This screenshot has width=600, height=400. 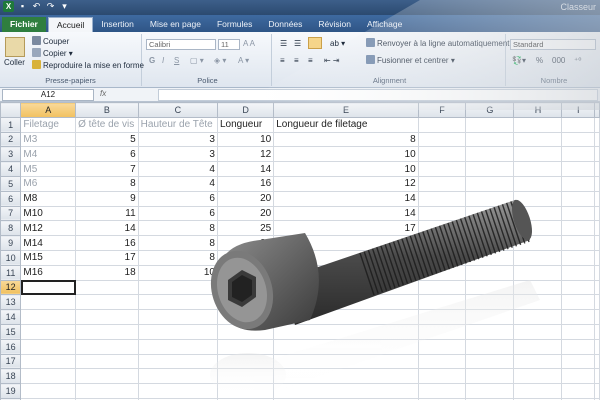 I want to click on cell-a12, so click(x=48, y=287).